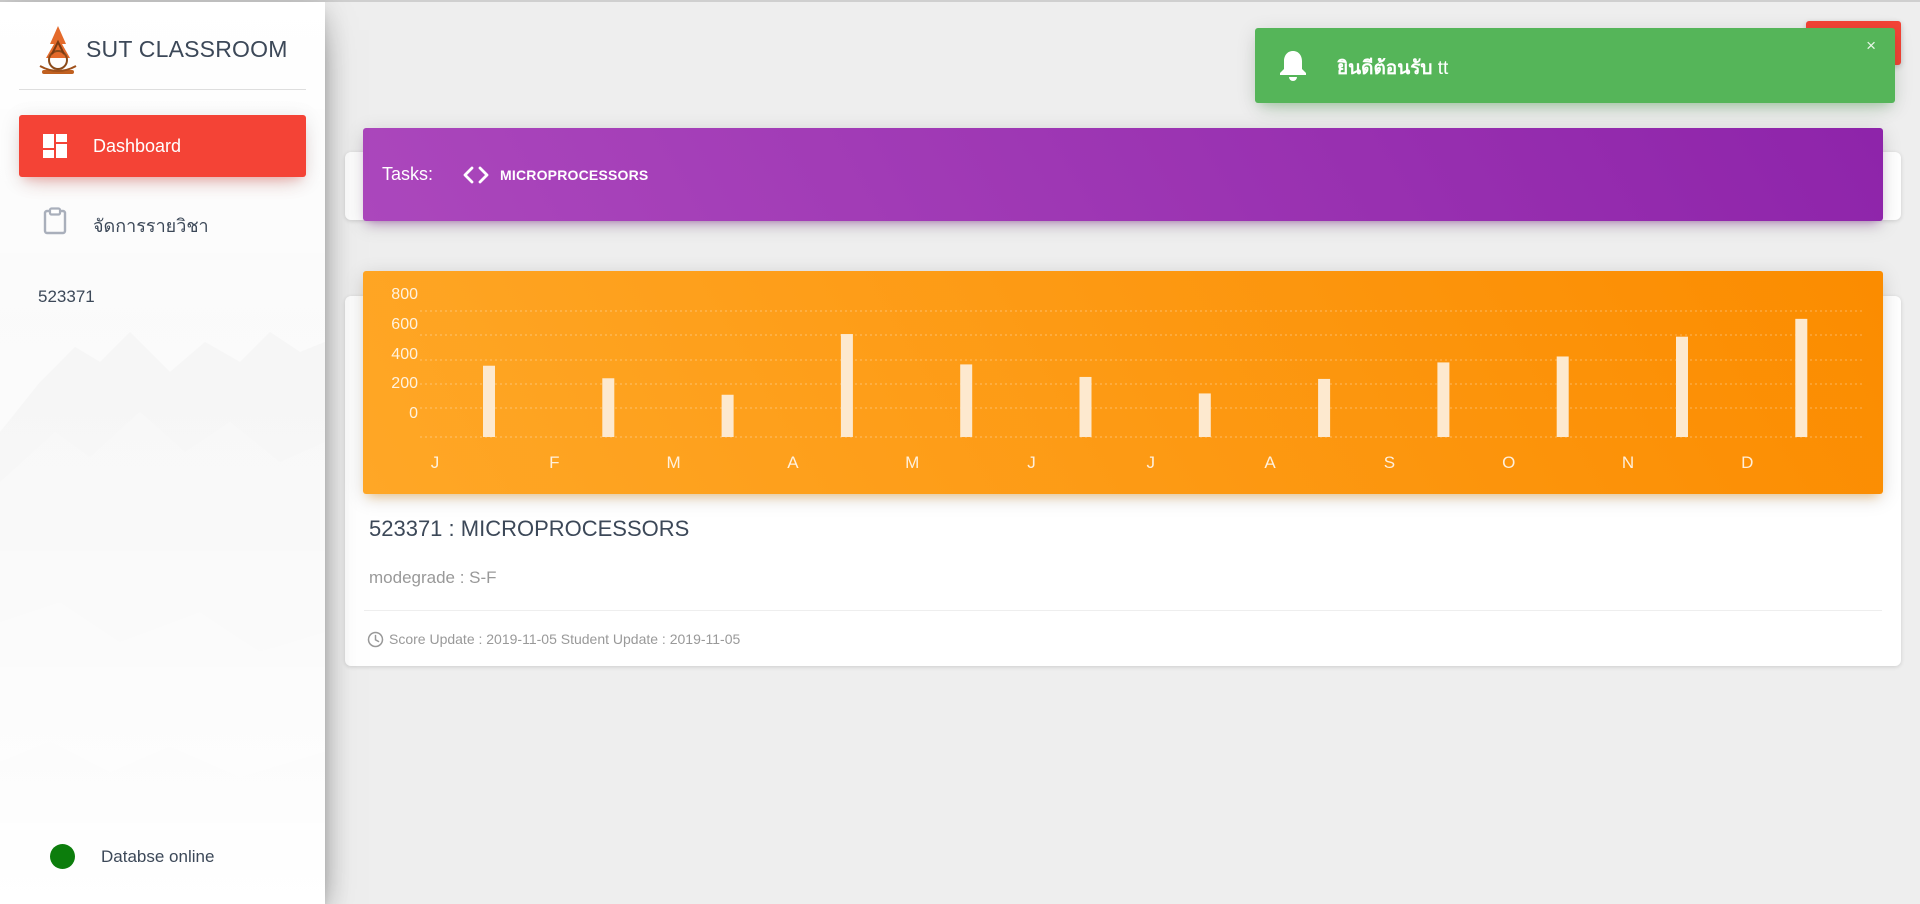 The width and height of the screenshot is (1920, 904). What do you see at coordinates (1385, 68) in the screenshot?
I see `notification-title: ยินดีต้อนรับ` at bounding box center [1385, 68].